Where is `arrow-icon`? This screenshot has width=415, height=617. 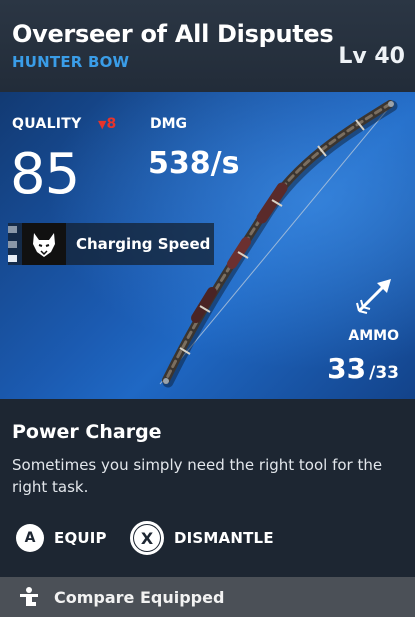 arrow-icon is located at coordinates (373, 296).